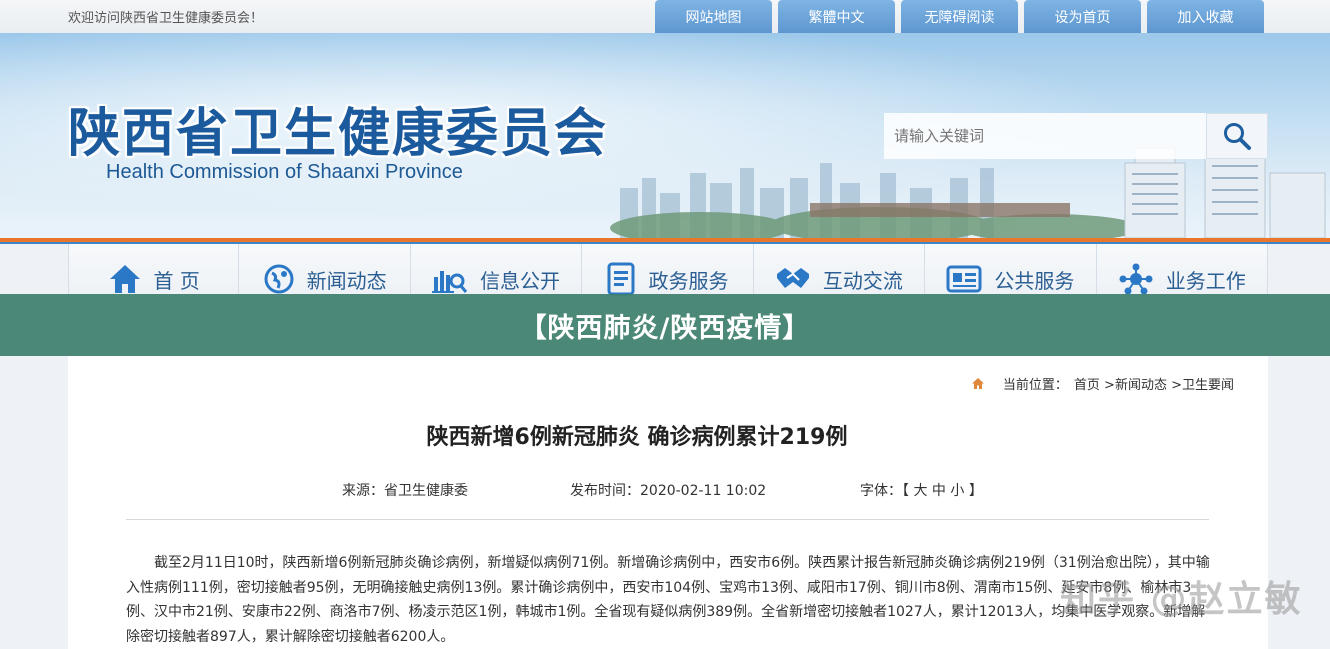 This screenshot has height=649, width=1330. Describe the element at coordinates (1181, 599) in the screenshot. I see `watermark-text: 知乎 @赵立敏` at that location.